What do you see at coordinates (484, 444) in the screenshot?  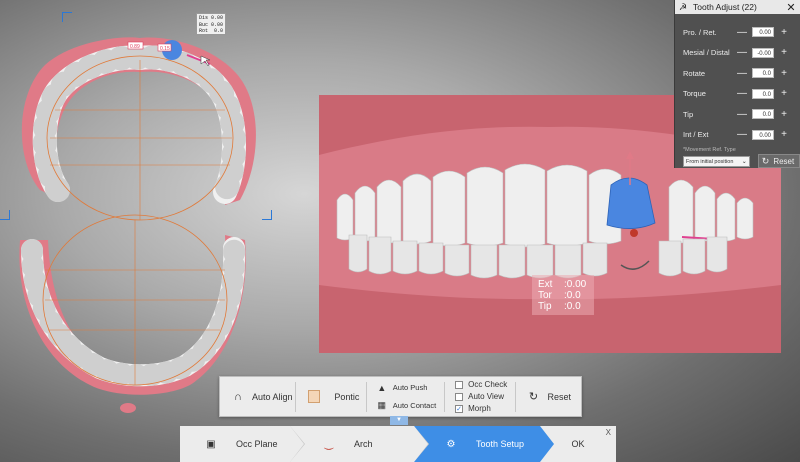 I see `step-tooth-setup: ⚙ Tooth Setup` at bounding box center [484, 444].